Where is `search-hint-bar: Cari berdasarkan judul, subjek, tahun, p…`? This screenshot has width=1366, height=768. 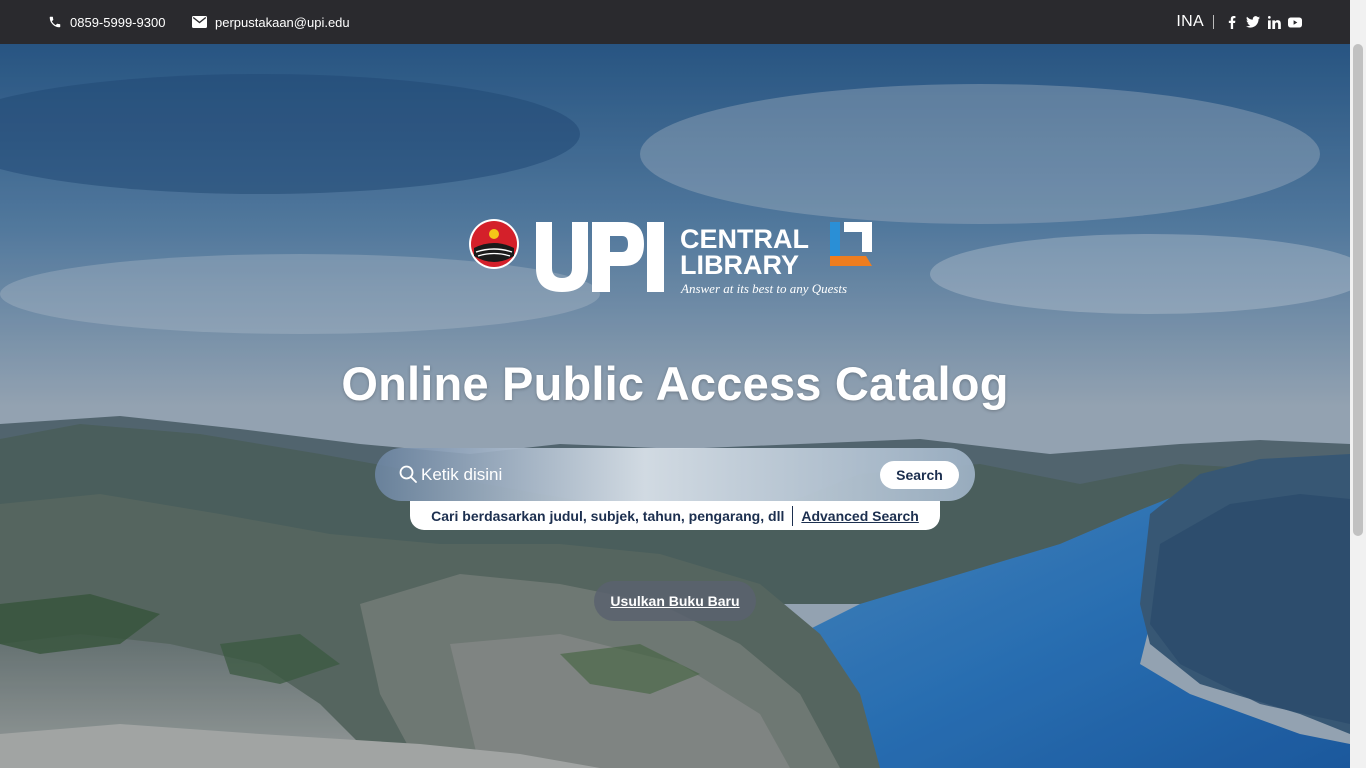
search-hint-bar: Cari berdasarkan judul, subjek, tahun, p… is located at coordinates (675, 515).